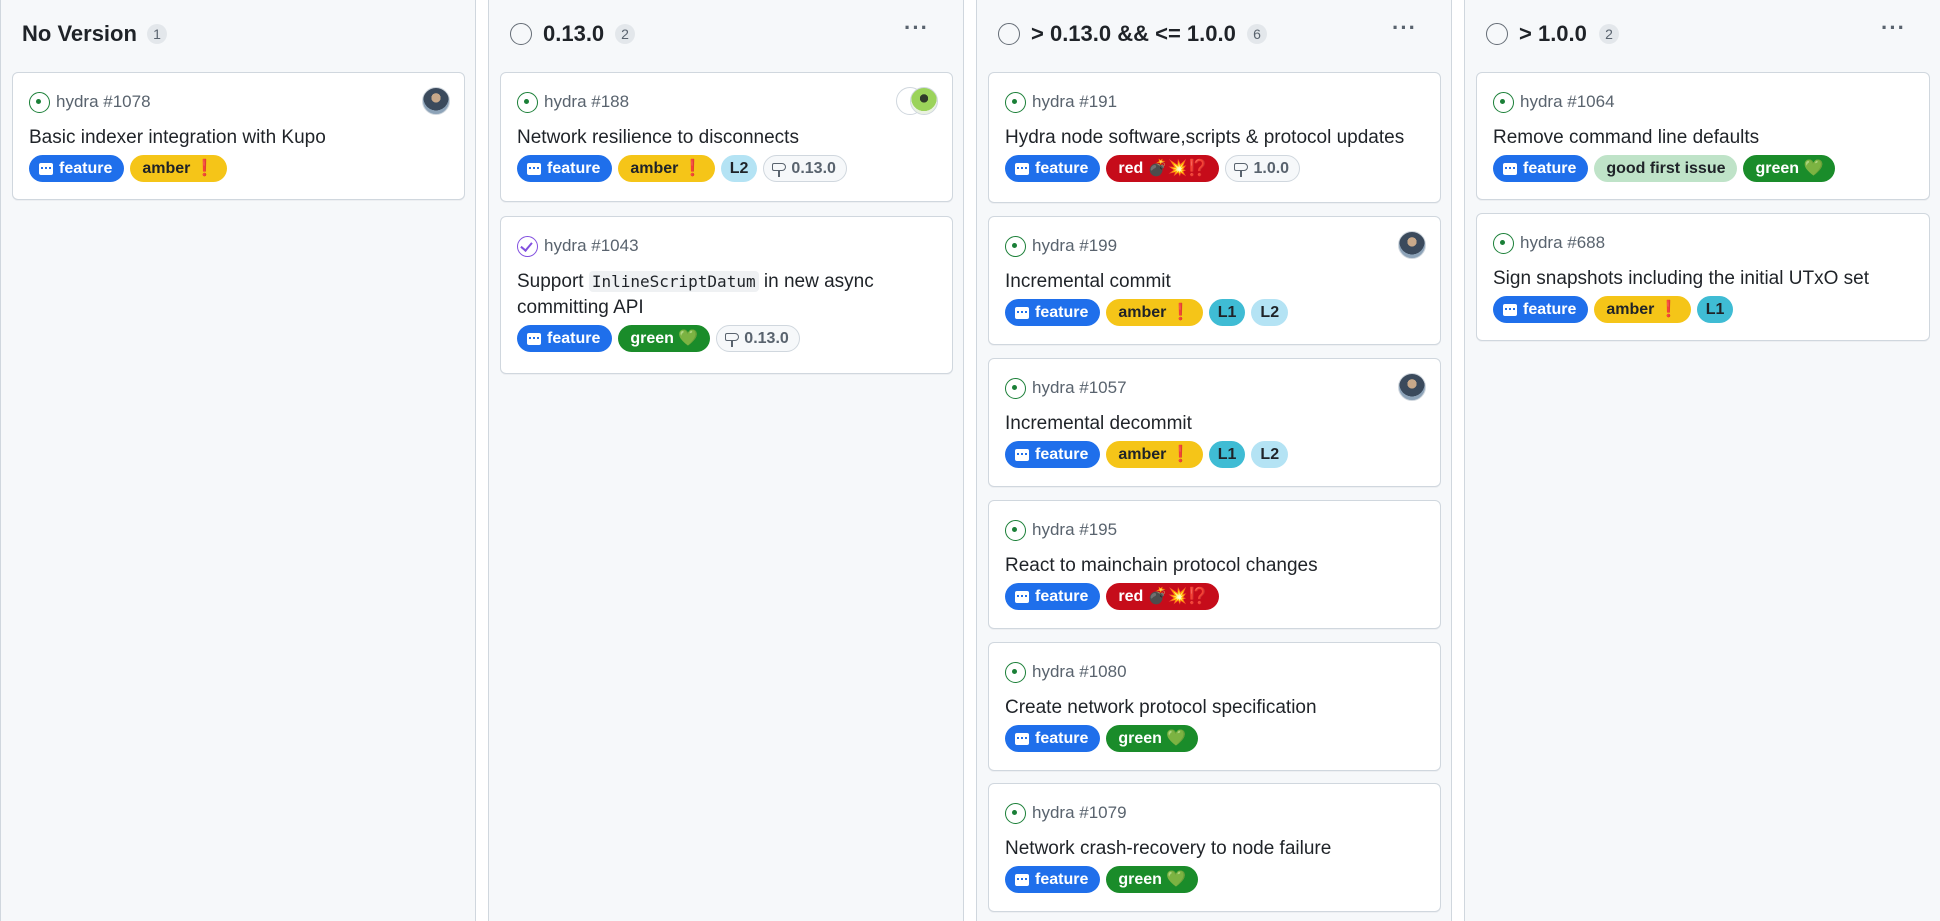 The image size is (1940, 921). I want to click on card-meta: hydra #1043, so click(578, 246).